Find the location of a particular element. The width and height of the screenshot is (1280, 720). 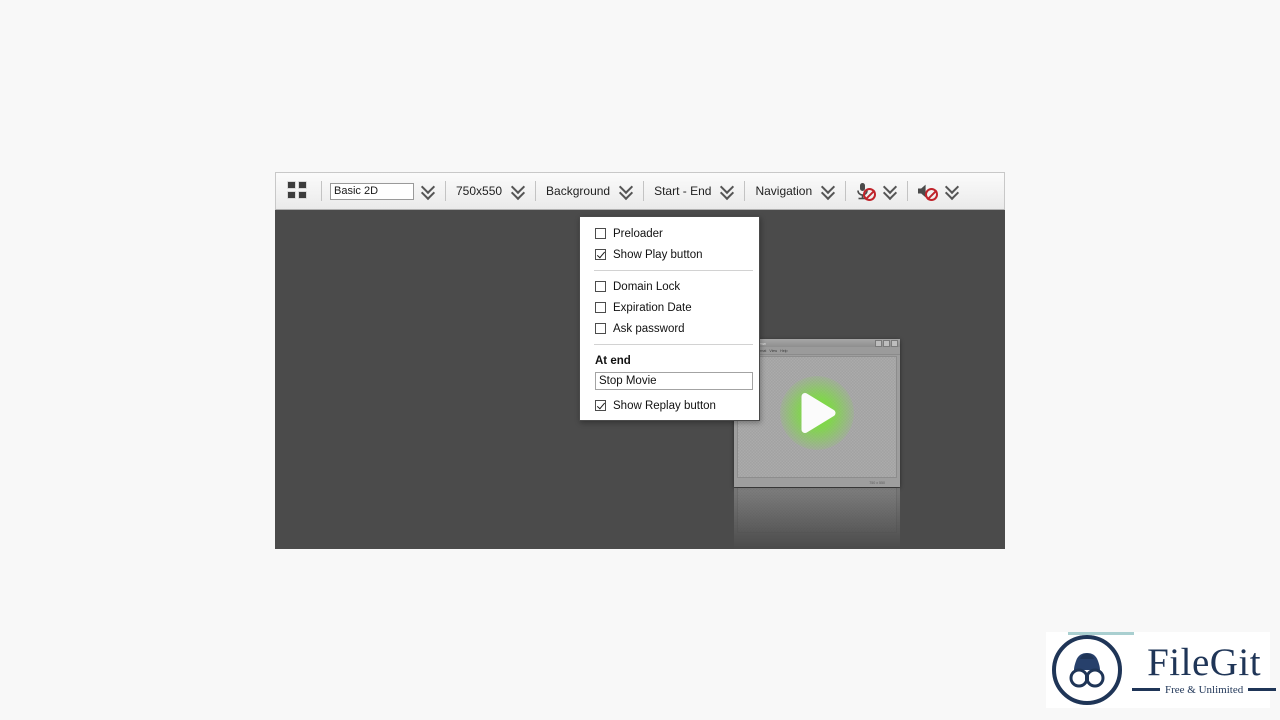

background-chevron-down-icon is located at coordinates (626, 191).